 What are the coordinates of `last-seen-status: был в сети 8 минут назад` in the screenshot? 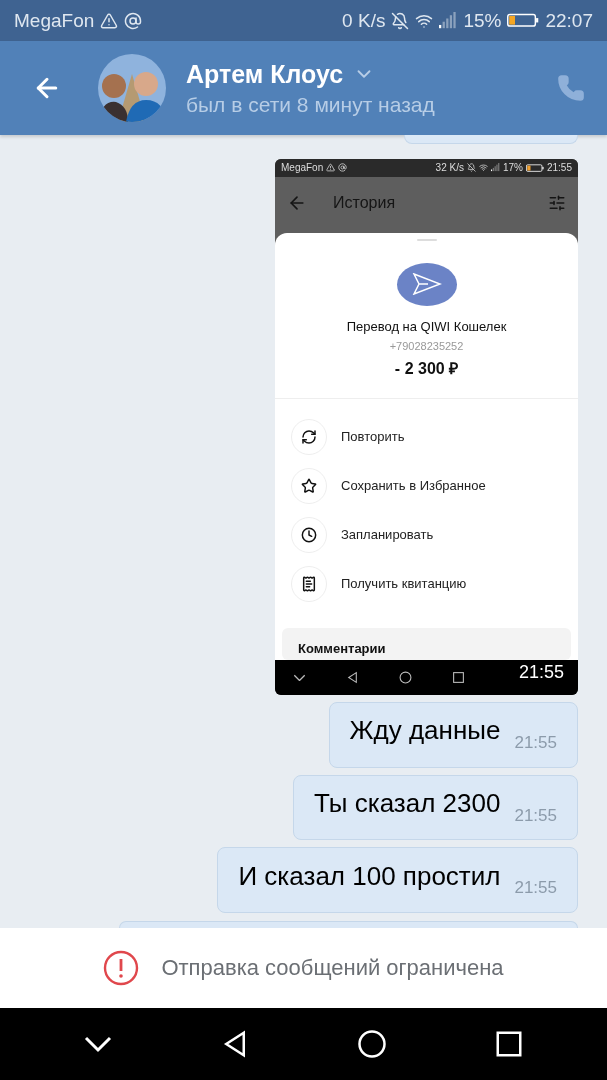 It's located at (311, 104).